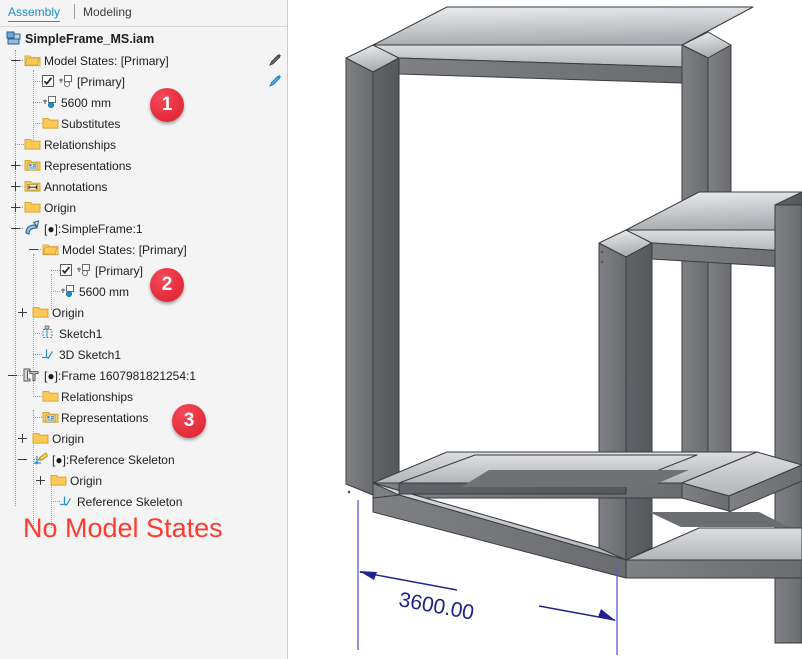 Image resolution: width=802 pixels, height=659 pixels. Describe the element at coordinates (48, 333) in the screenshot. I see `sketch-icon` at that location.